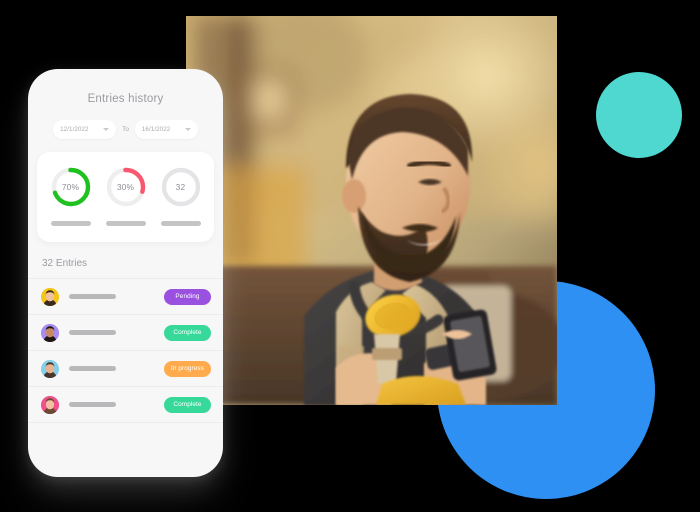 This screenshot has height=512, width=700. Describe the element at coordinates (125, 369) in the screenshot. I see `entry-row: In progress` at that location.